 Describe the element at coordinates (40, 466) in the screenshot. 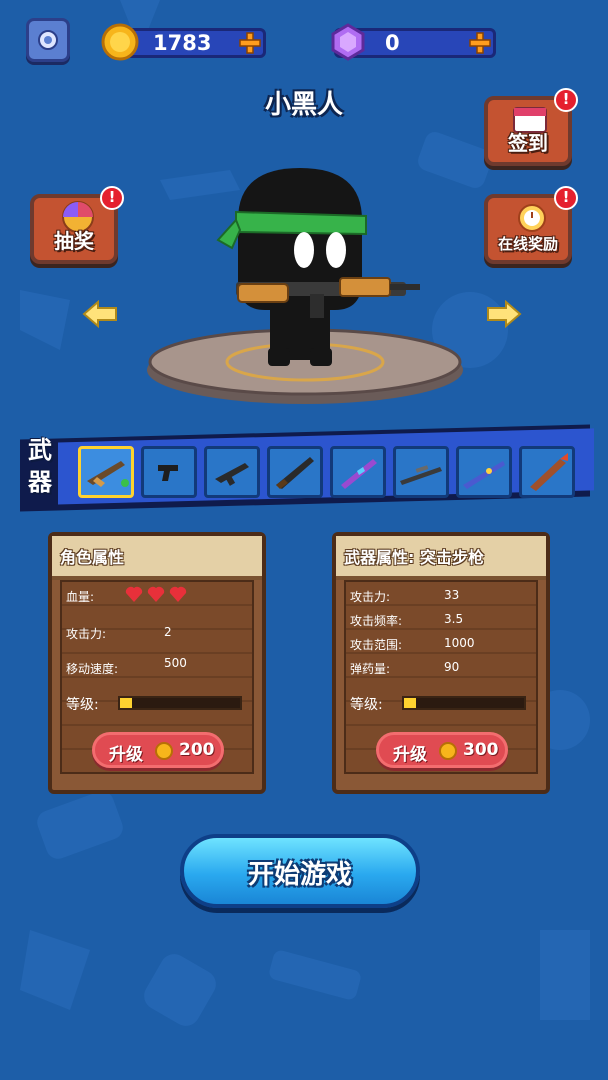

I see `weapon-strip-title: 武 器` at that location.